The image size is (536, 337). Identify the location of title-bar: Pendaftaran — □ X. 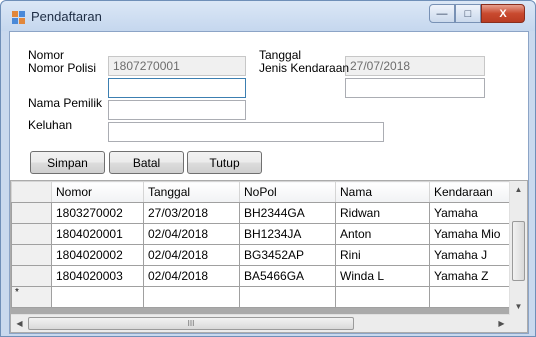
(268, 16).